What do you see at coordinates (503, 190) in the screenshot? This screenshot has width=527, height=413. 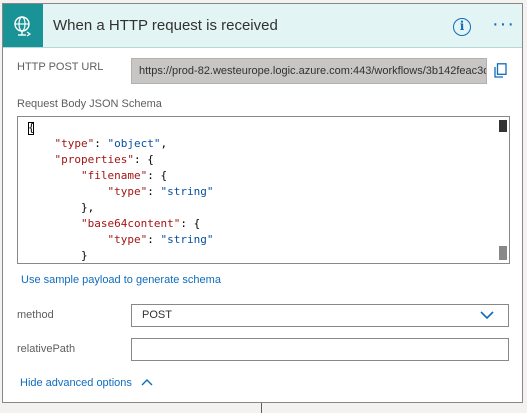 I see `editor-scrollbar` at bounding box center [503, 190].